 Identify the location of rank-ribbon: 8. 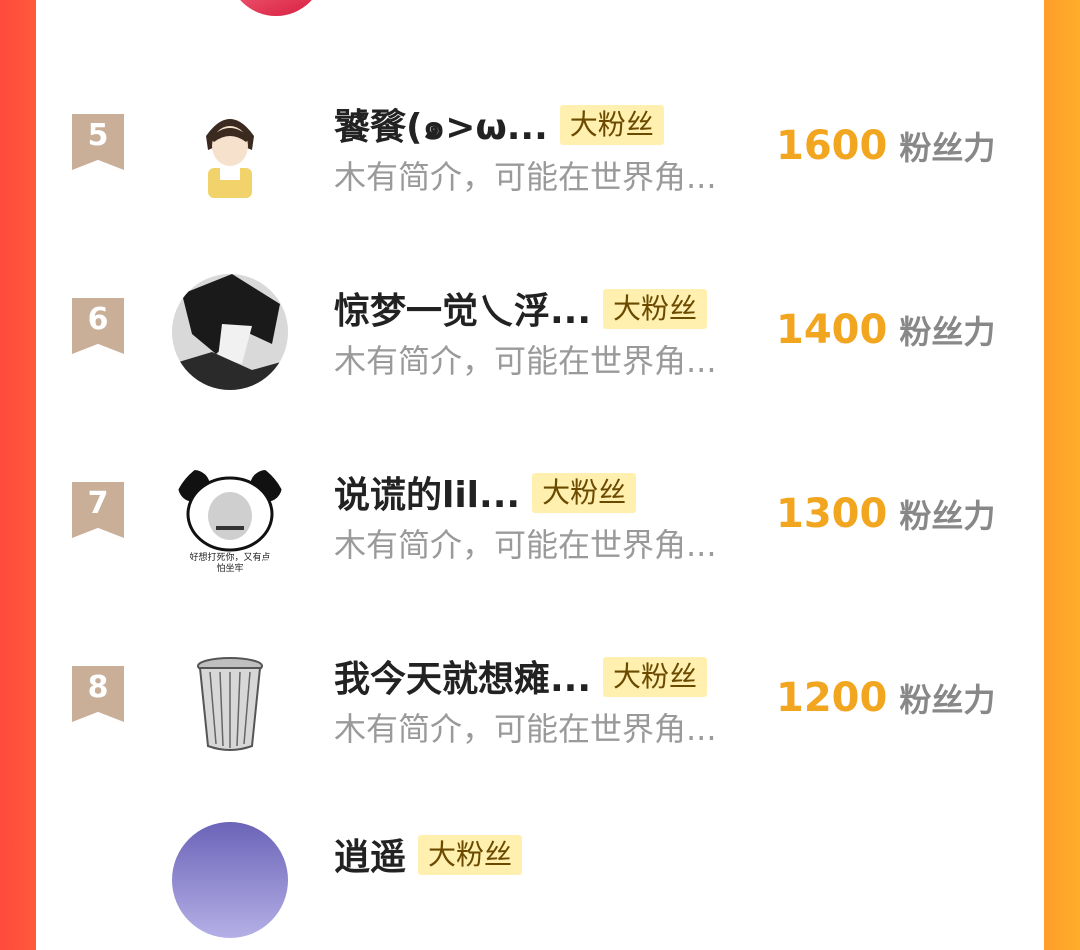
(98, 694).